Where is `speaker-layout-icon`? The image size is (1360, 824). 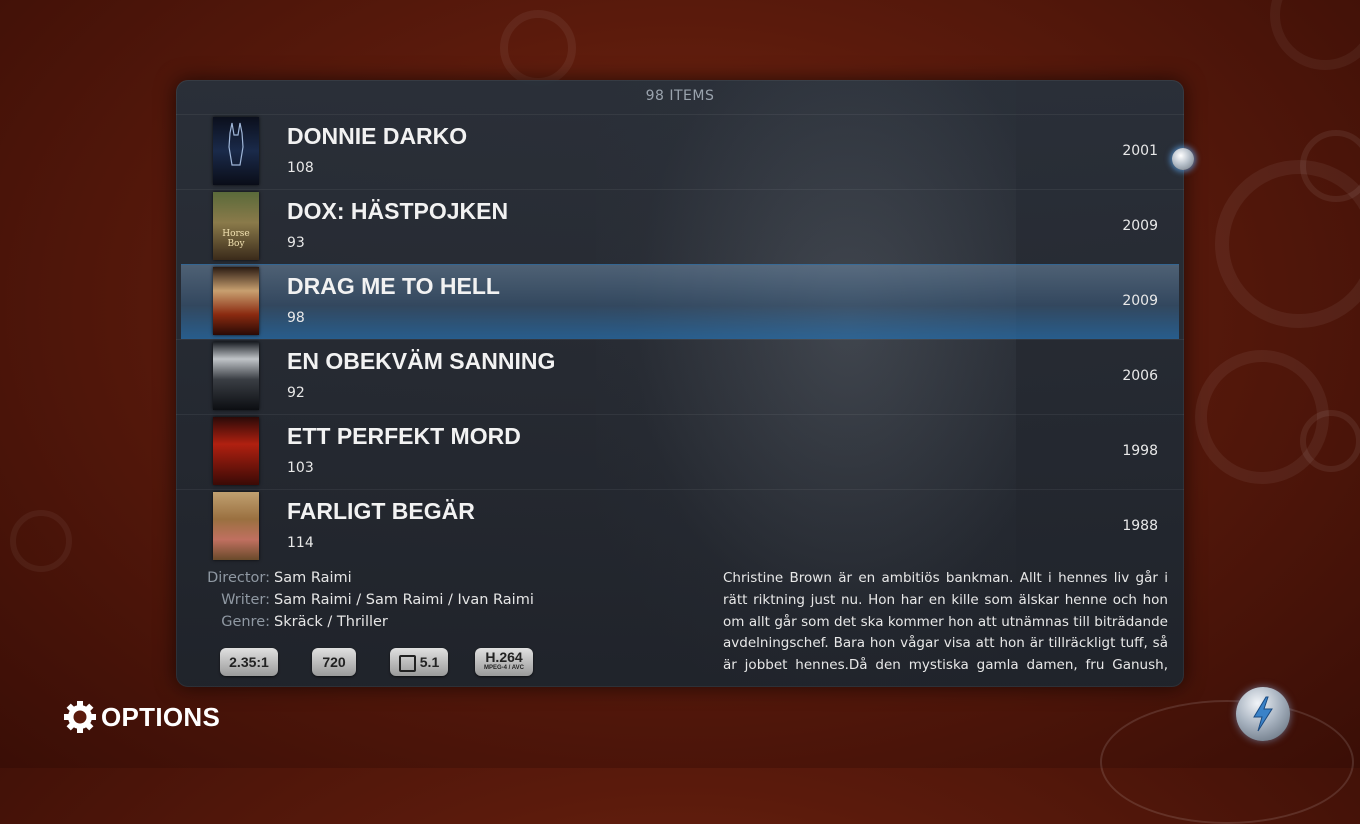
speaker-layout-icon is located at coordinates (407, 663).